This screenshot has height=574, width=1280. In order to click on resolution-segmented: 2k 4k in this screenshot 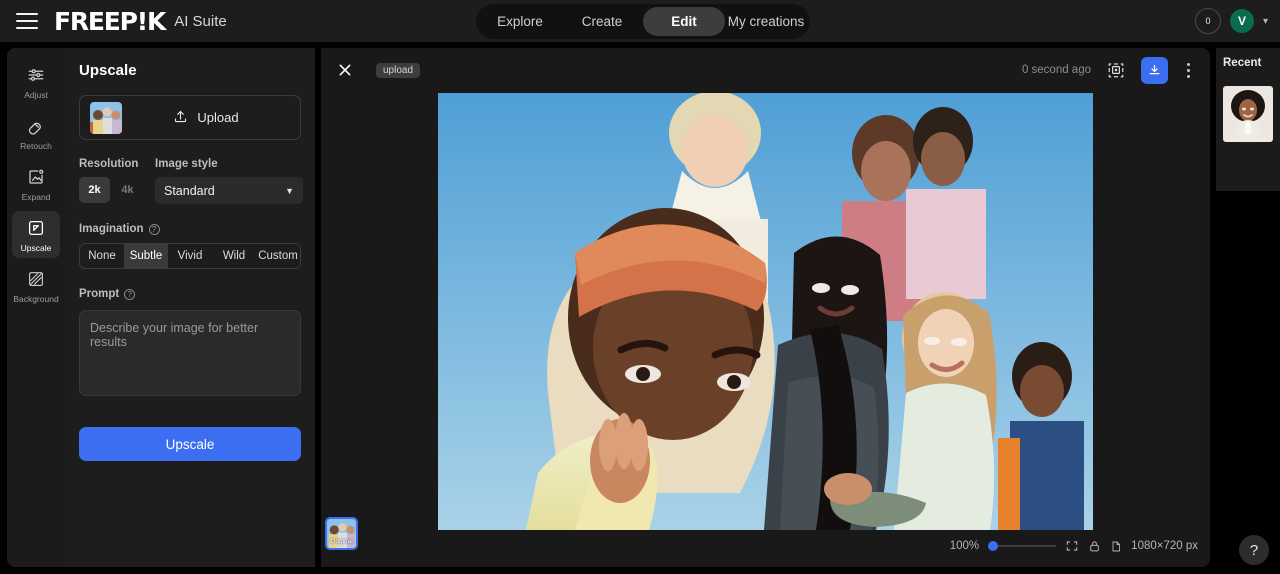, I will do `click(111, 190)`.